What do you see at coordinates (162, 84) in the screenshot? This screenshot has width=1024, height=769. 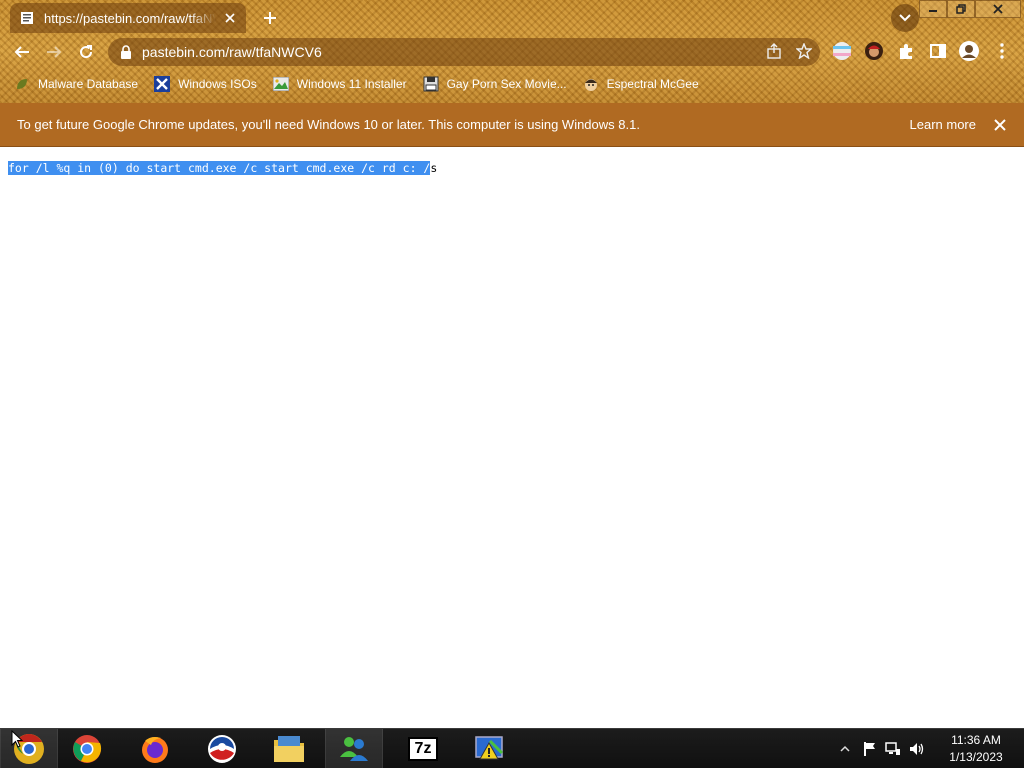 I see `x-logo-icon` at bounding box center [162, 84].